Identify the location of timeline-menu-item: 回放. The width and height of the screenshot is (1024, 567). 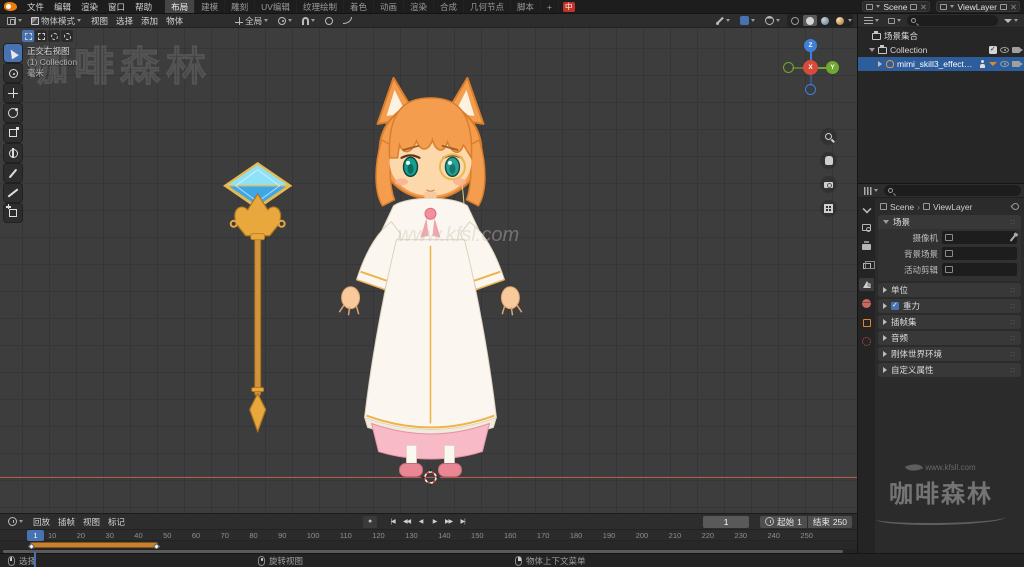
(41, 521).